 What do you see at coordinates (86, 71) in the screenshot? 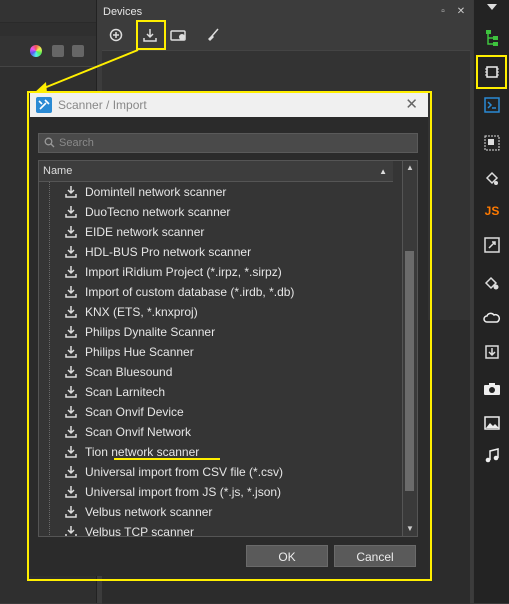
I see `annotation-arrow` at bounding box center [86, 71].